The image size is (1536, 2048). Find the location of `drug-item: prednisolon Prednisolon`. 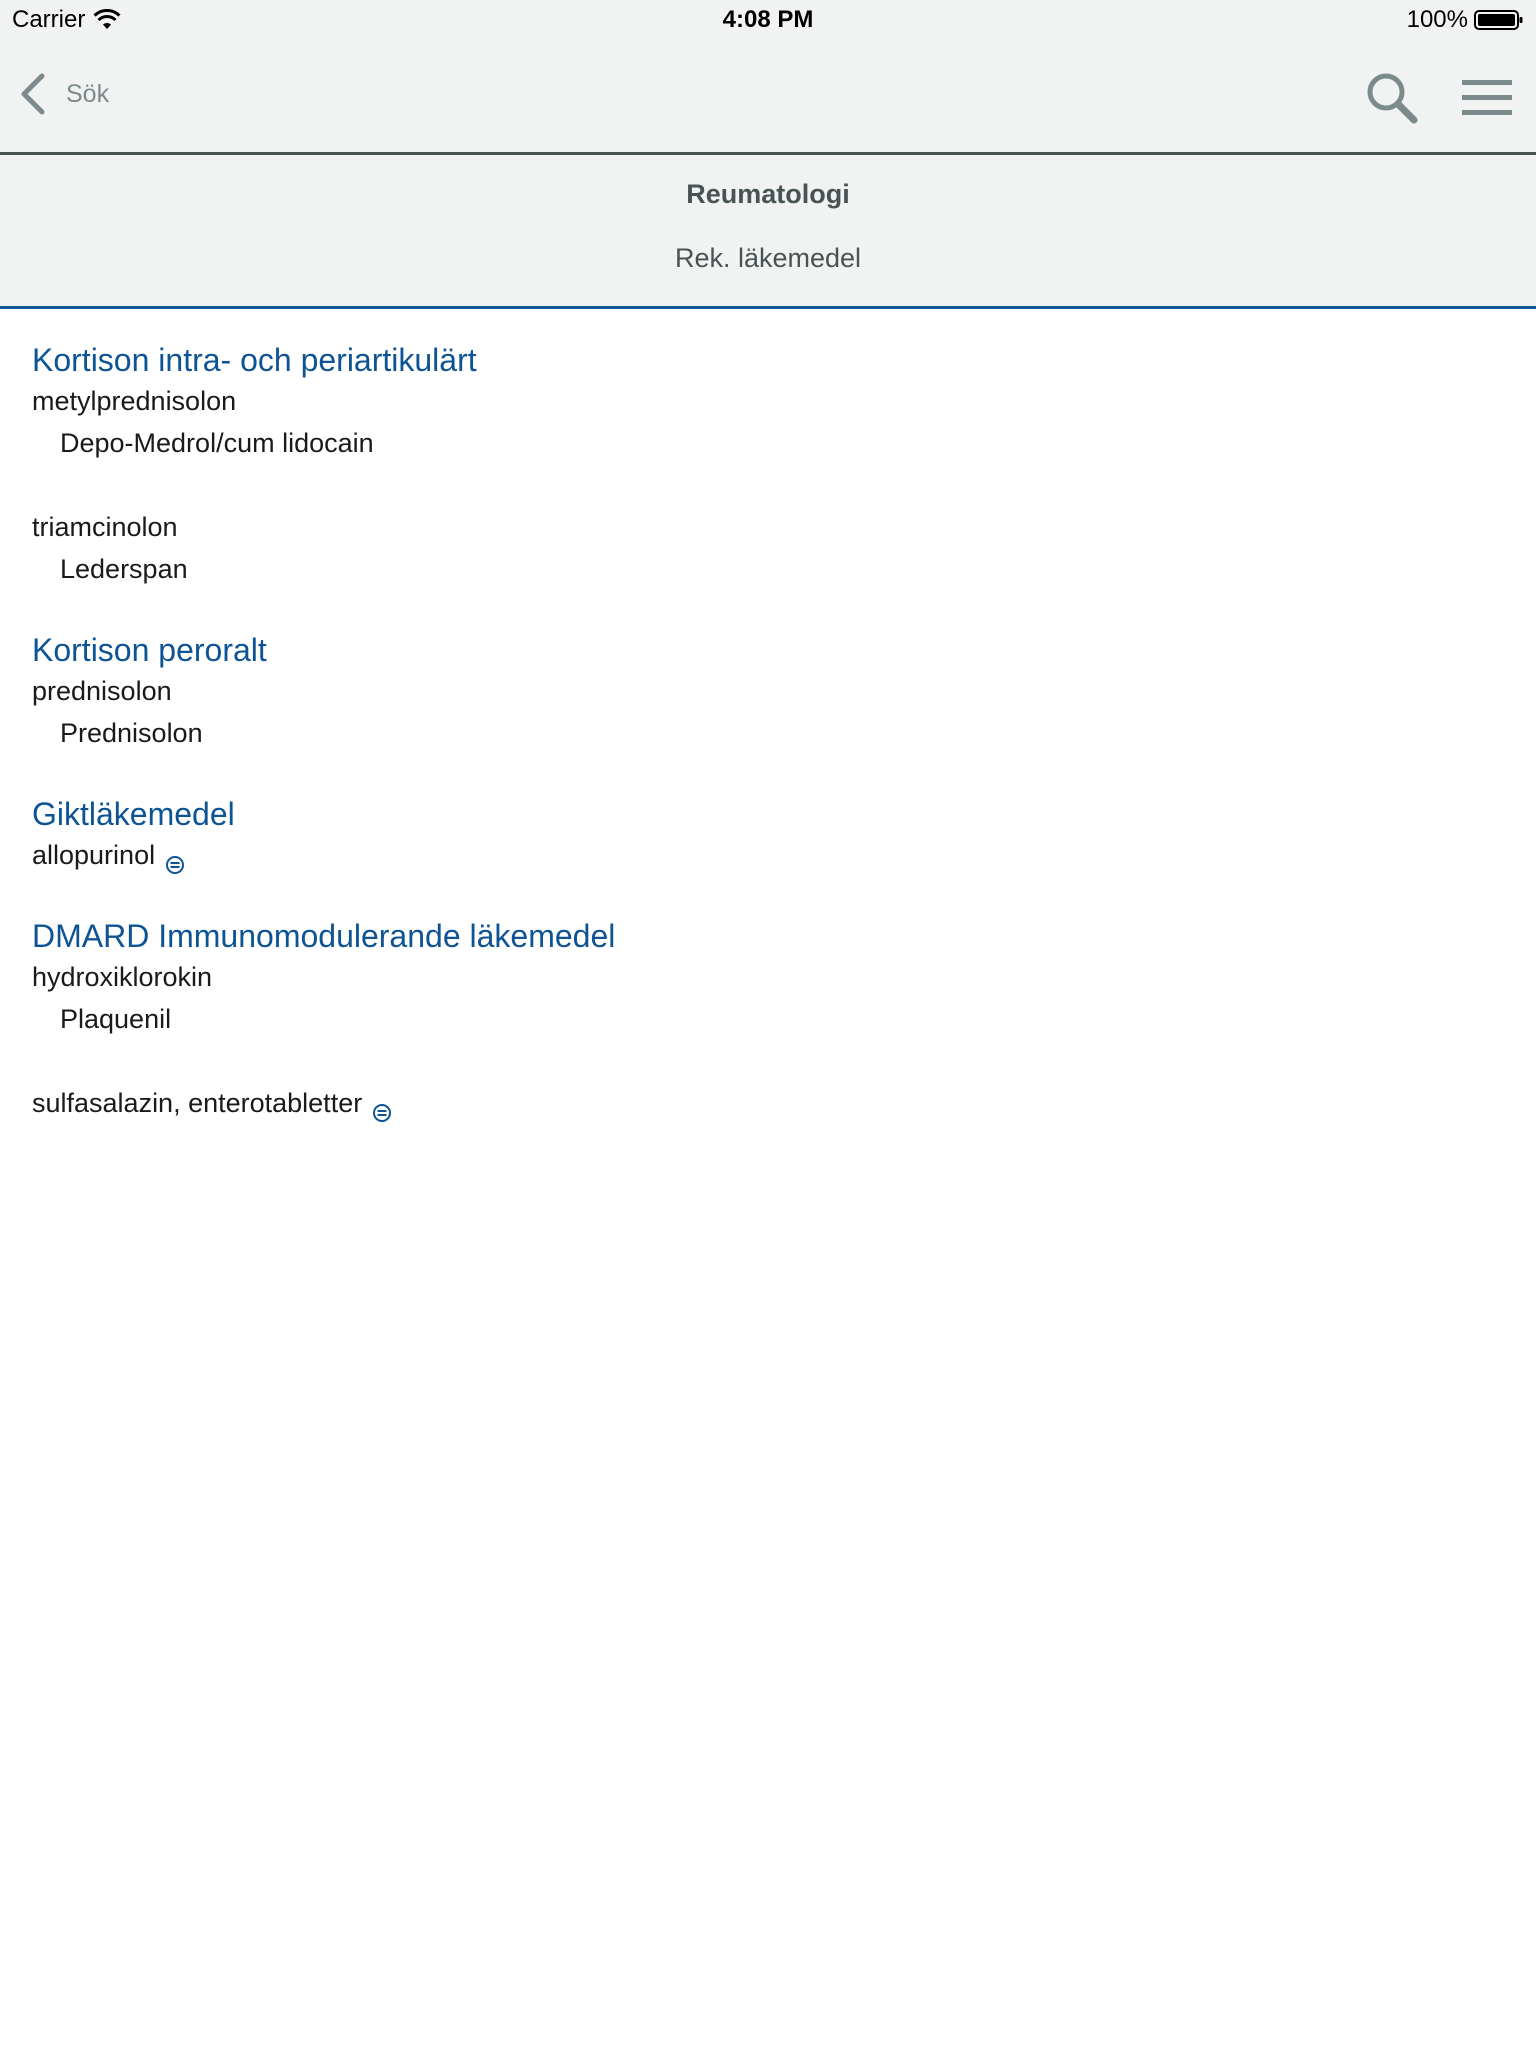

drug-item: prednisolon Prednisolon is located at coordinates (772, 712).